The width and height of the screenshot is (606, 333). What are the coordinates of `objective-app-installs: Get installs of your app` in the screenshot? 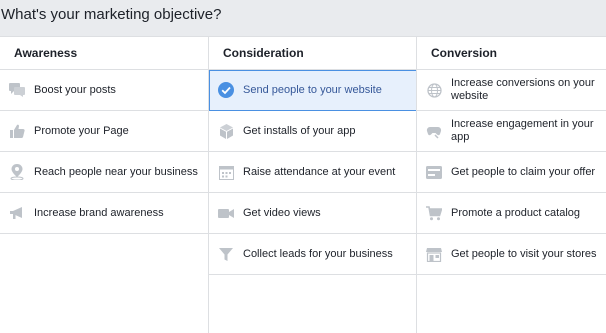 It's located at (313, 131).